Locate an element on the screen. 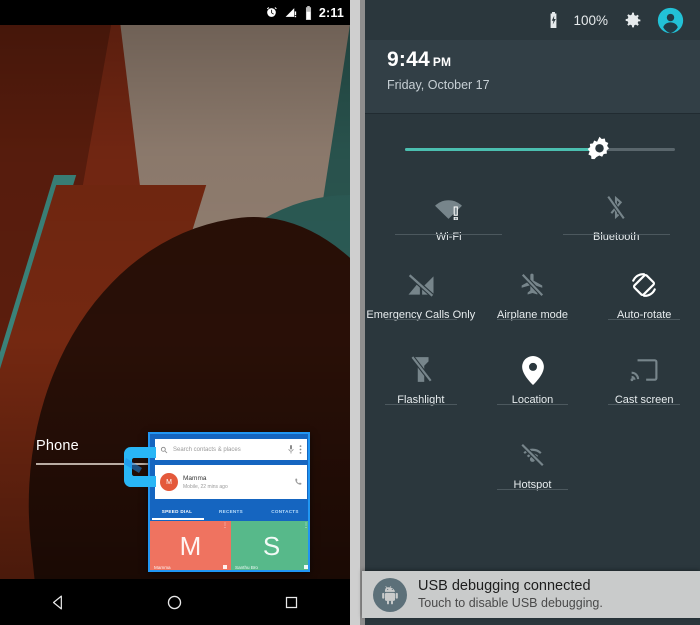 The height and width of the screenshot is (625, 700). qs-time-ampm: PM is located at coordinates (442, 62).